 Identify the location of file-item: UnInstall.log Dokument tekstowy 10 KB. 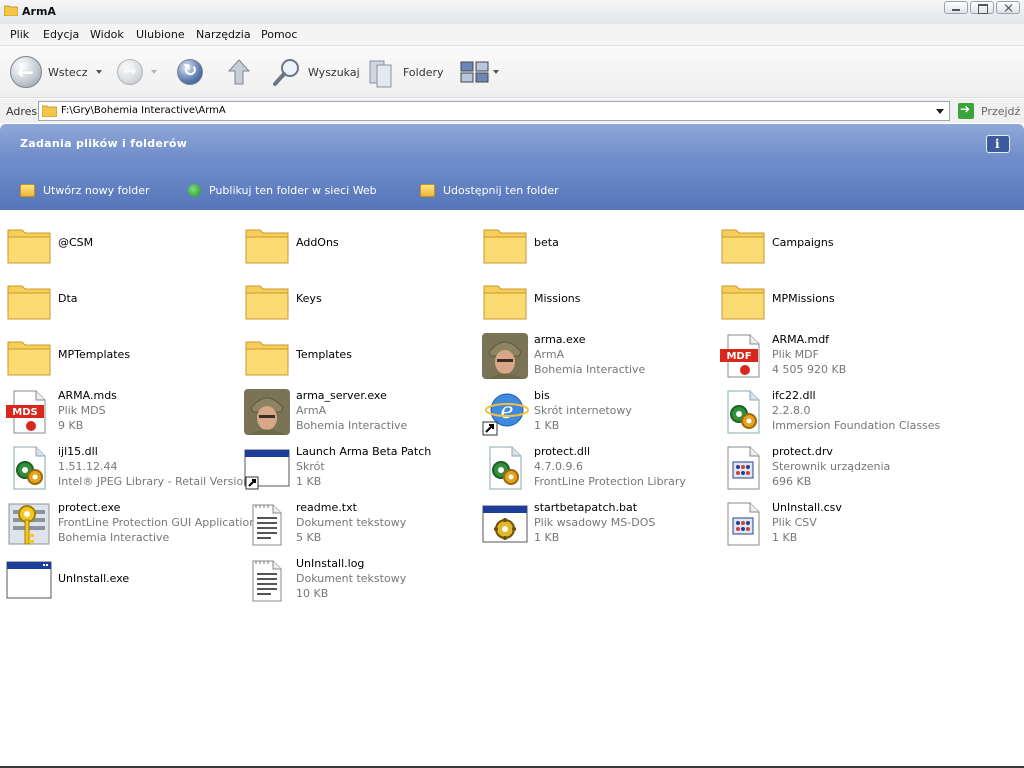
(356, 578).